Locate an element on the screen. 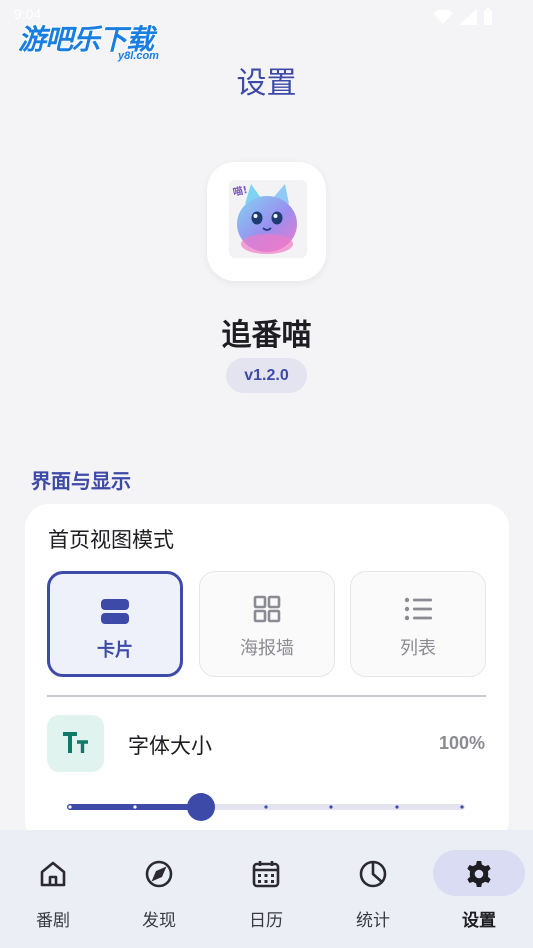 The height and width of the screenshot is (948, 533). wifi-icon is located at coordinates (443, 16).